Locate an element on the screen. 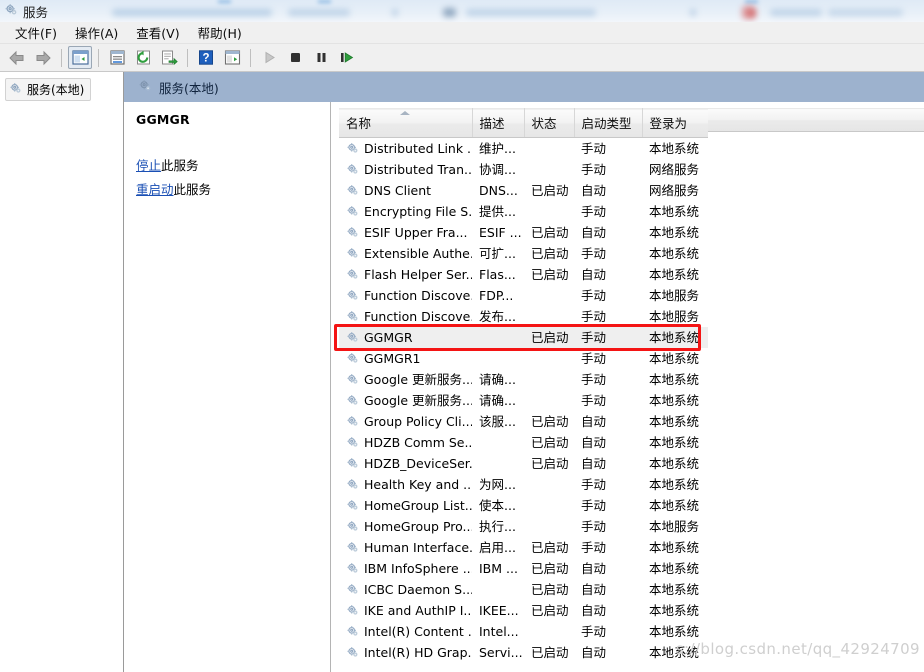 The image size is (924, 672). window-title: 服务 is located at coordinates (36, 12).